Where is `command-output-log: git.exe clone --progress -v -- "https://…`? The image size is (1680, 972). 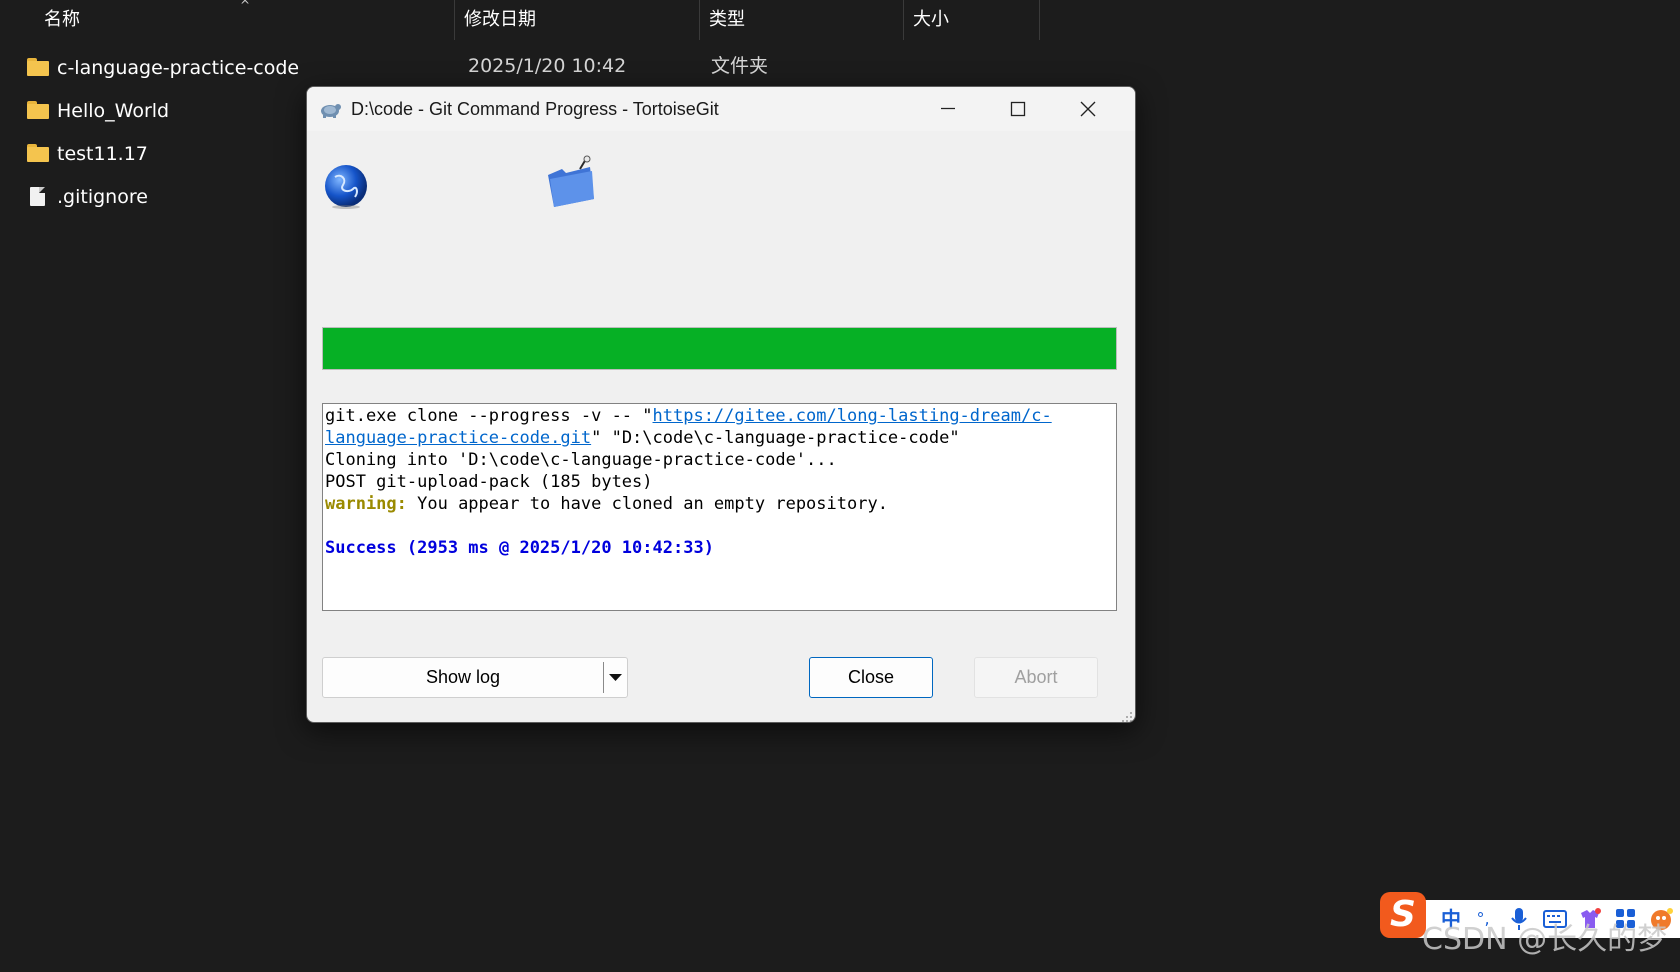 command-output-log: git.exe clone --progress -v -- "https://… is located at coordinates (719, 507).